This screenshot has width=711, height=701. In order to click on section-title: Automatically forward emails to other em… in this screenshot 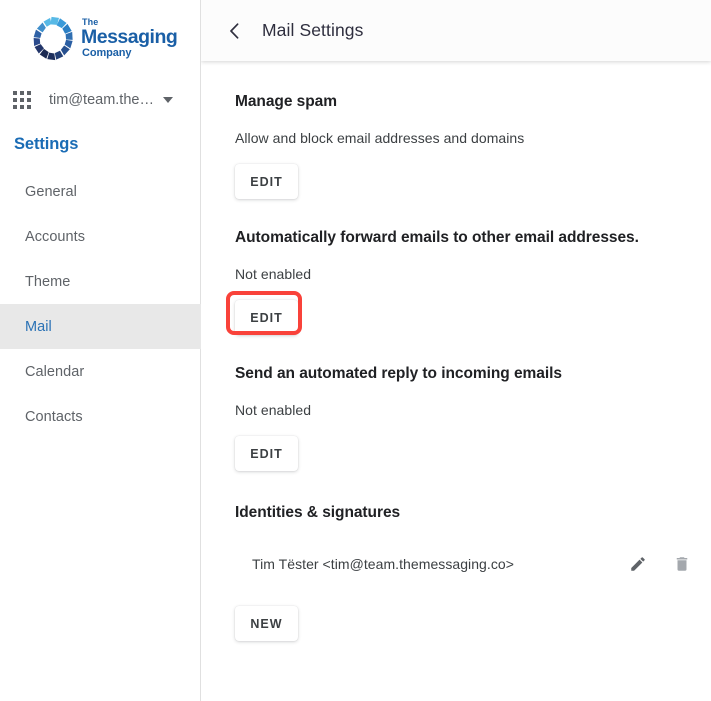, I will do `click(437, 237)`.